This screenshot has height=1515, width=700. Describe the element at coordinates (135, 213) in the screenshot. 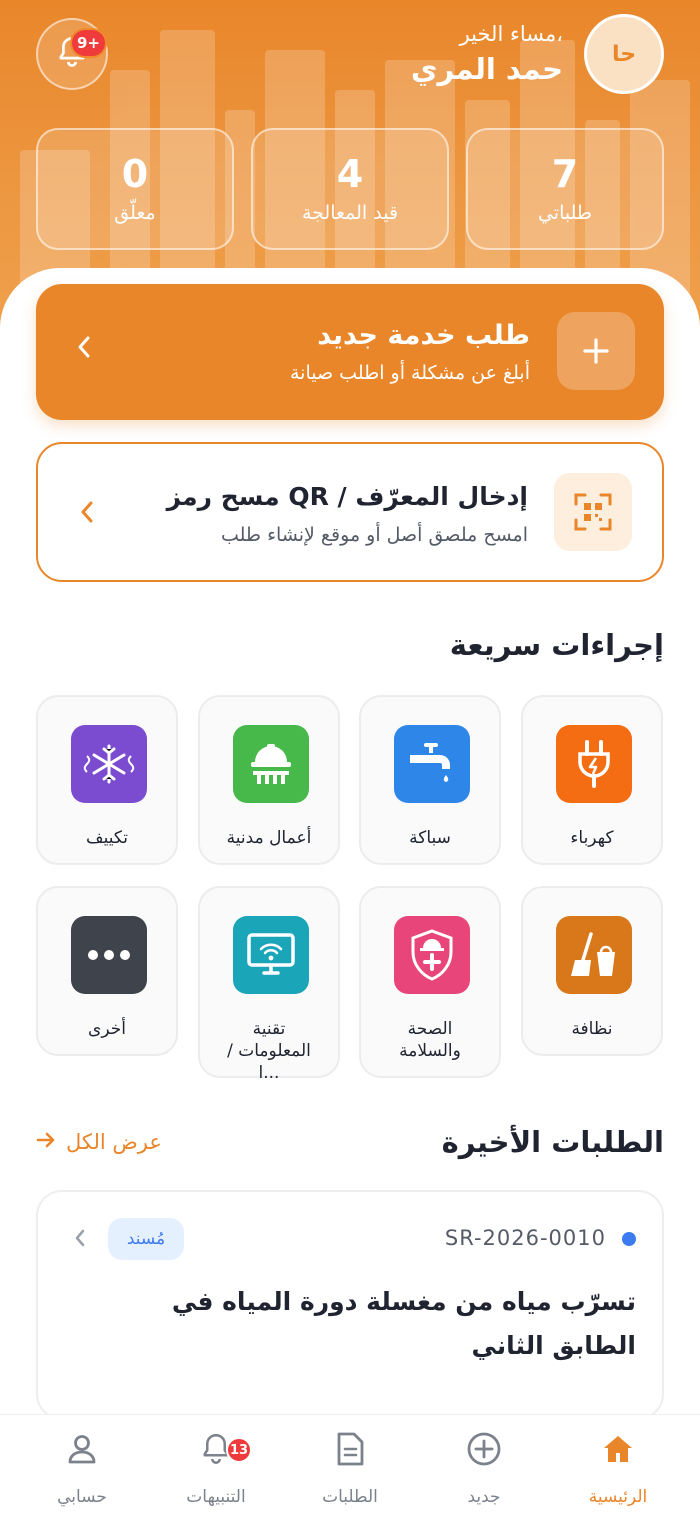

I see `stat-label: معلّق` at that location.